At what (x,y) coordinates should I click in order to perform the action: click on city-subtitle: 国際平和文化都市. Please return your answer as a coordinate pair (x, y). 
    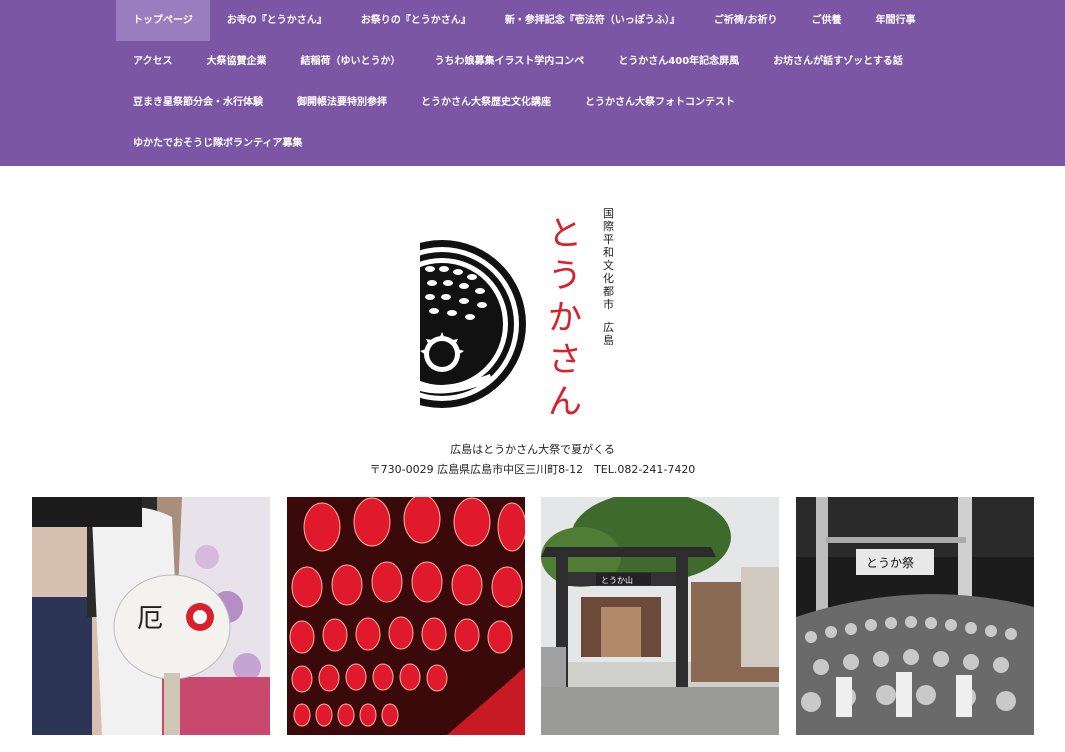
    Looking at the image, I should click on (608, 259).